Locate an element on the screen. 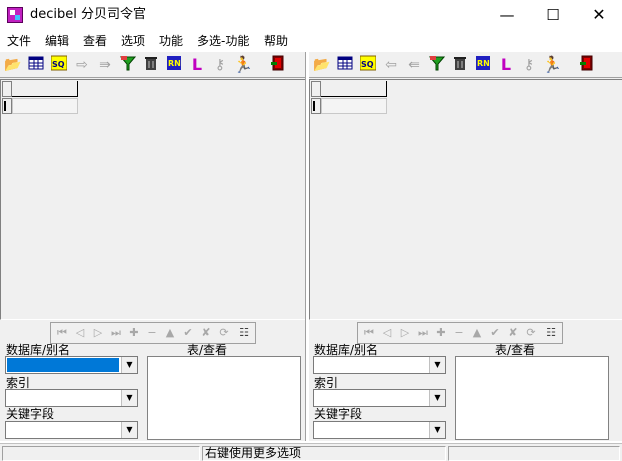 This screenshot has width=622, height=461. menu-multi-select: 多选-功能 is located at coordinates (223, 41).